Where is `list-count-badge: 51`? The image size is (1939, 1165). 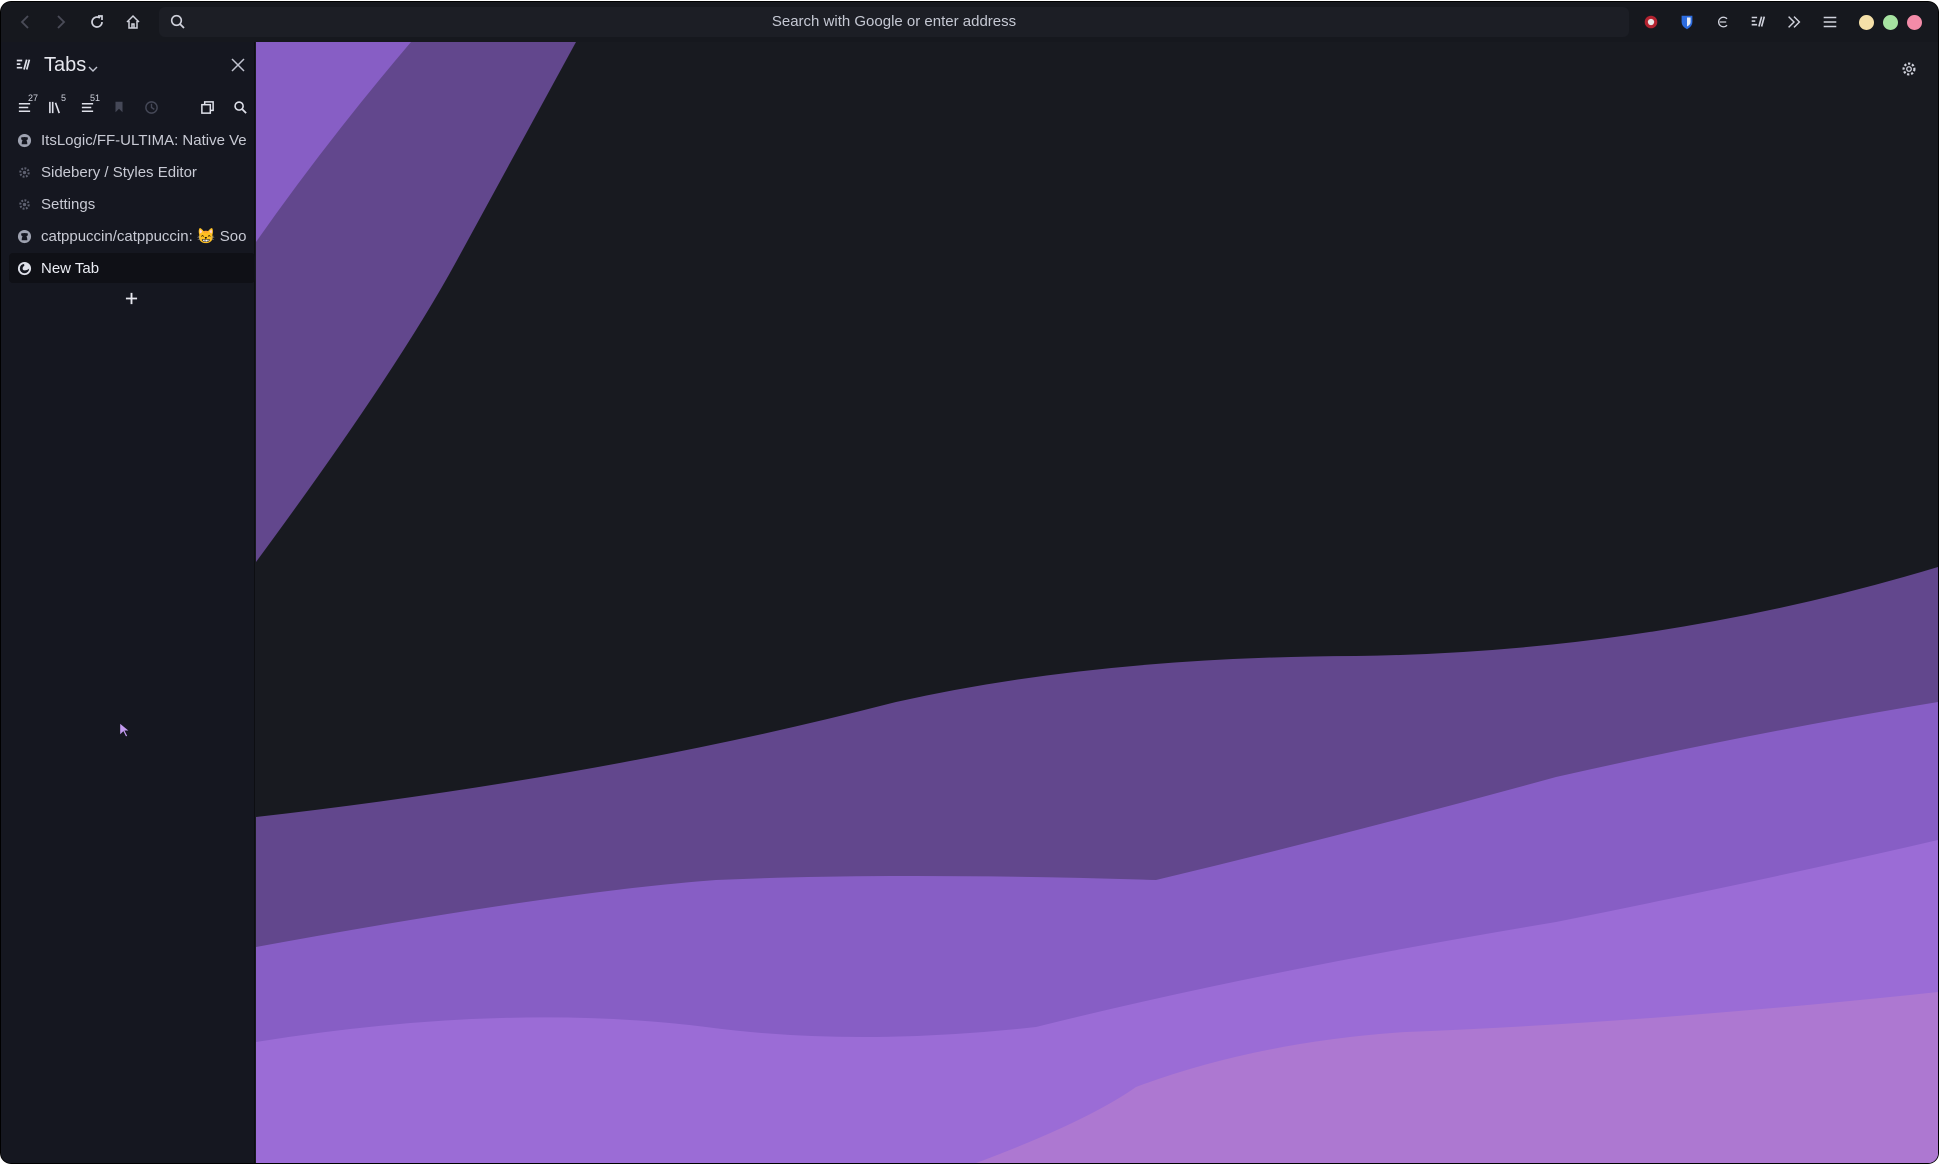 list-count-badge: 51 is located at coordinates (95, 98).